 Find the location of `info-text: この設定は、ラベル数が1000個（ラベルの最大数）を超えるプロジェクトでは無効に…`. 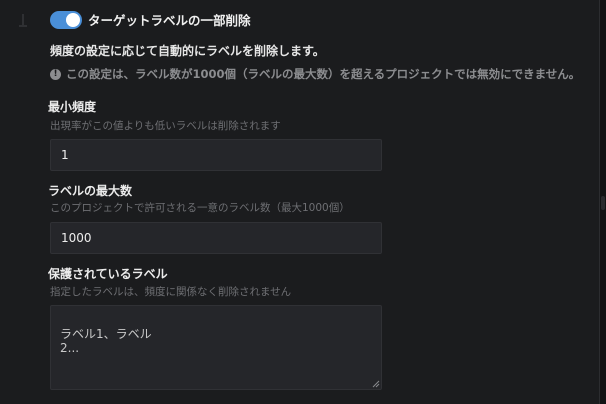

info-text: この設定は、ラベル数が1000個（ラベルの最大数）を超えるプロジェクトでは無効に… is located at coordinates (323, 74).